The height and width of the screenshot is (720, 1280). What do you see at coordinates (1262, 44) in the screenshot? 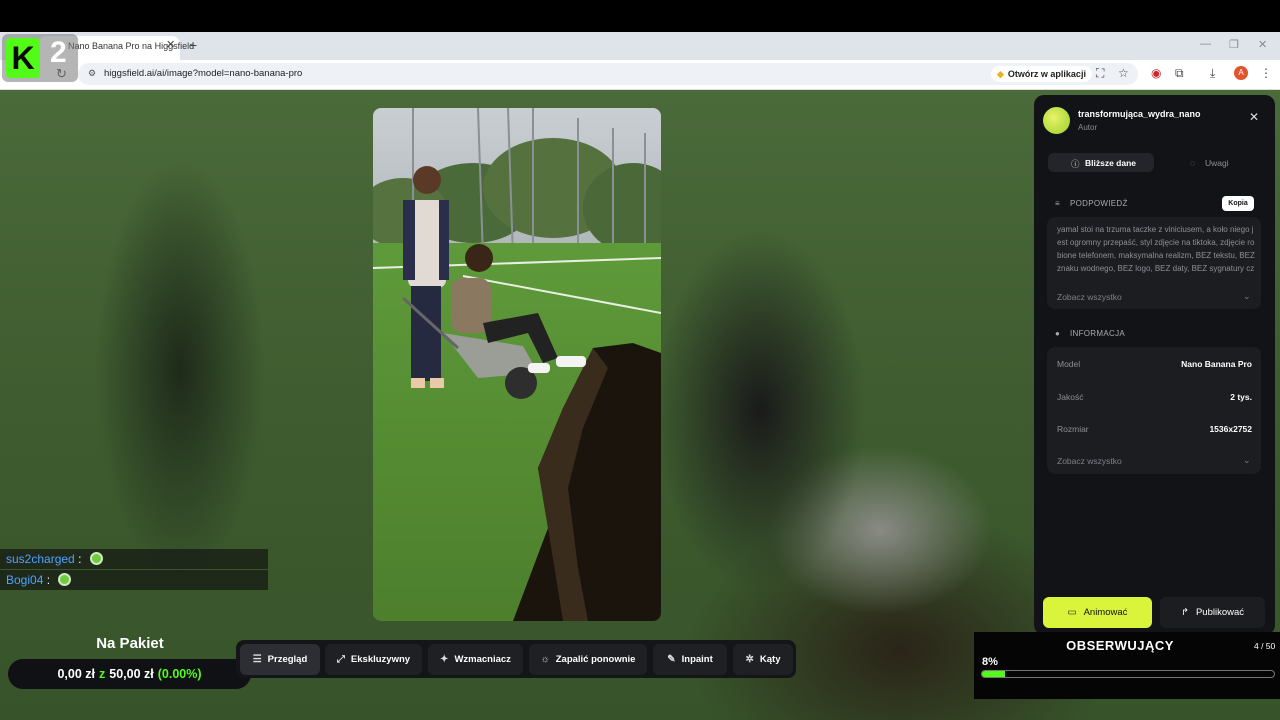
I see `window-close-icon: ✕` at bounding box center [1262, 44].